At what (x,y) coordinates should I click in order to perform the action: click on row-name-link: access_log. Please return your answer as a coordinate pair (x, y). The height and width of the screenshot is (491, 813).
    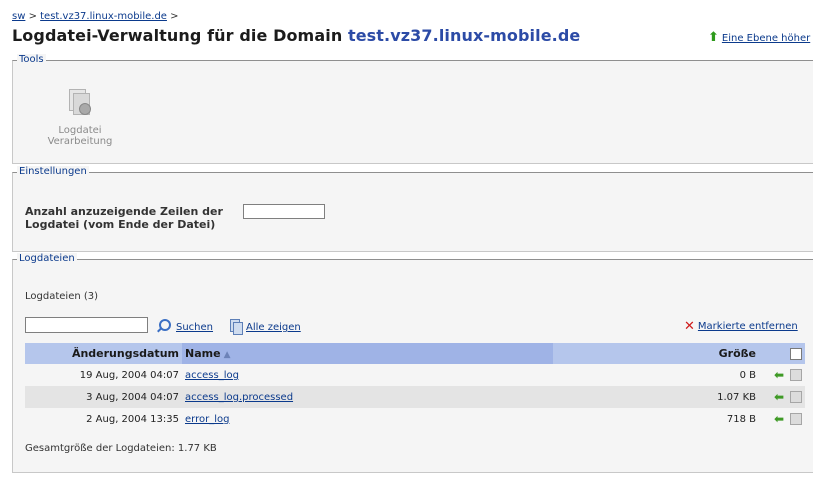
    Looking at the image, I should click on (212, 375).